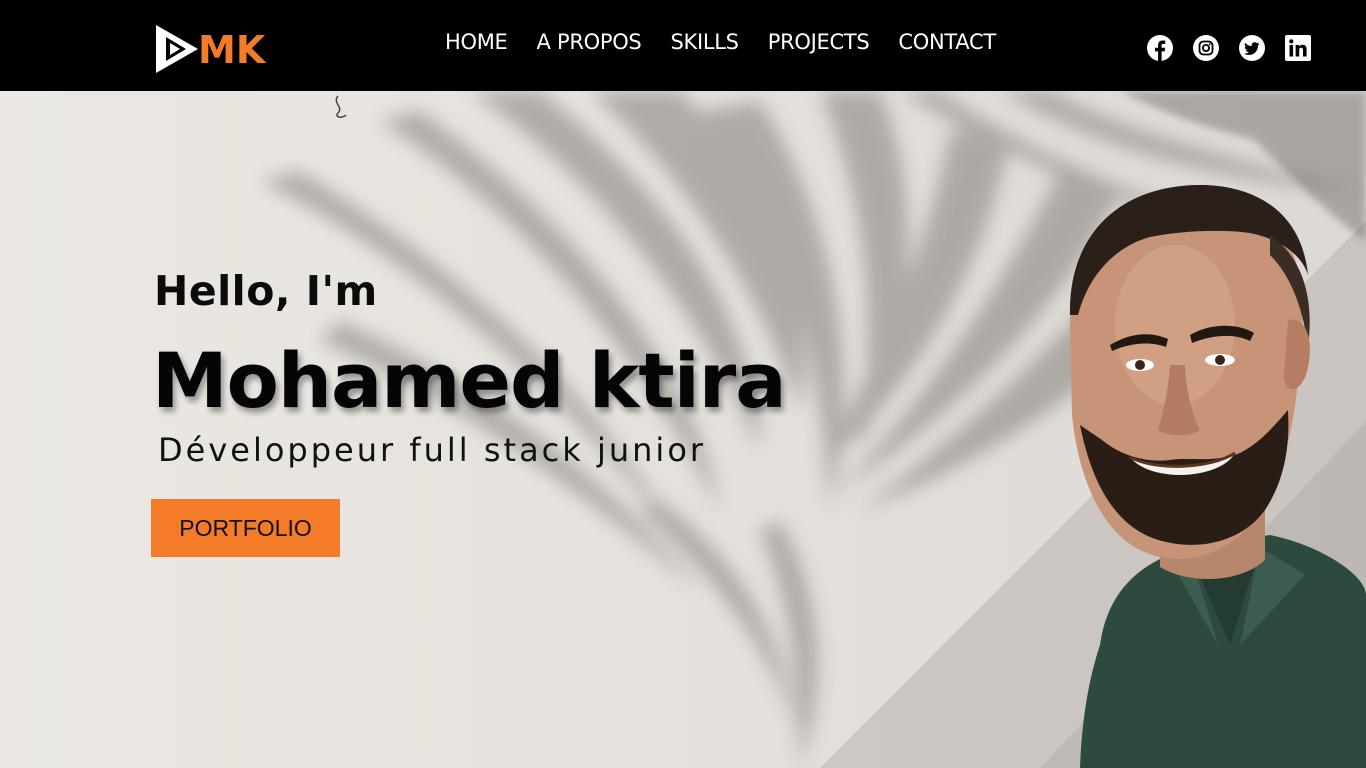  What do you see at coordinates (469, 380) in the screenshot?
I see `hero-name: Mohamed ktira` at bounding box center [469, 380].